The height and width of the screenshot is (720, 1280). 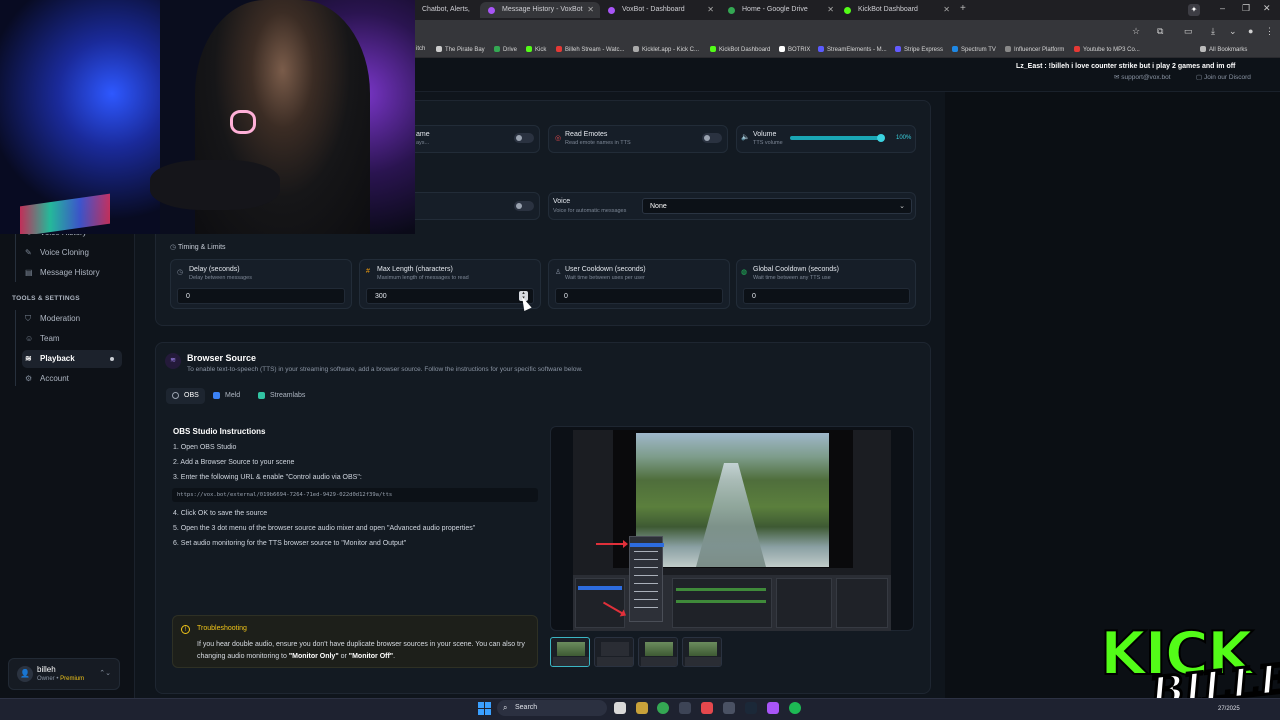 What do you see at coordinates (175, 395) in the screenshot?
I see `obs-icon` at bounding box center [175, 395].